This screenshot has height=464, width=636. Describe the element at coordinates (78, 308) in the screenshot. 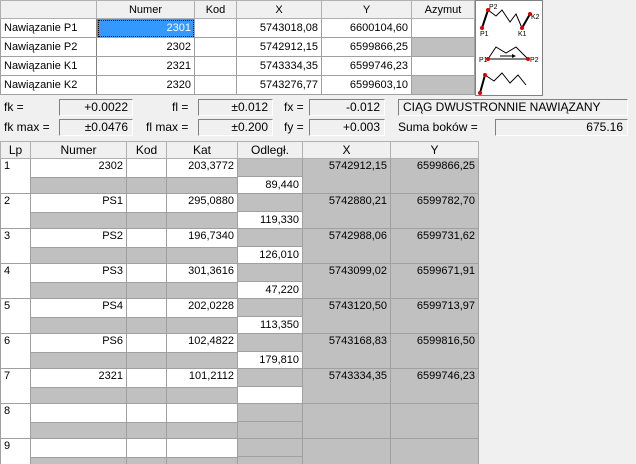

I see `numer-cell: PS4` at that location.